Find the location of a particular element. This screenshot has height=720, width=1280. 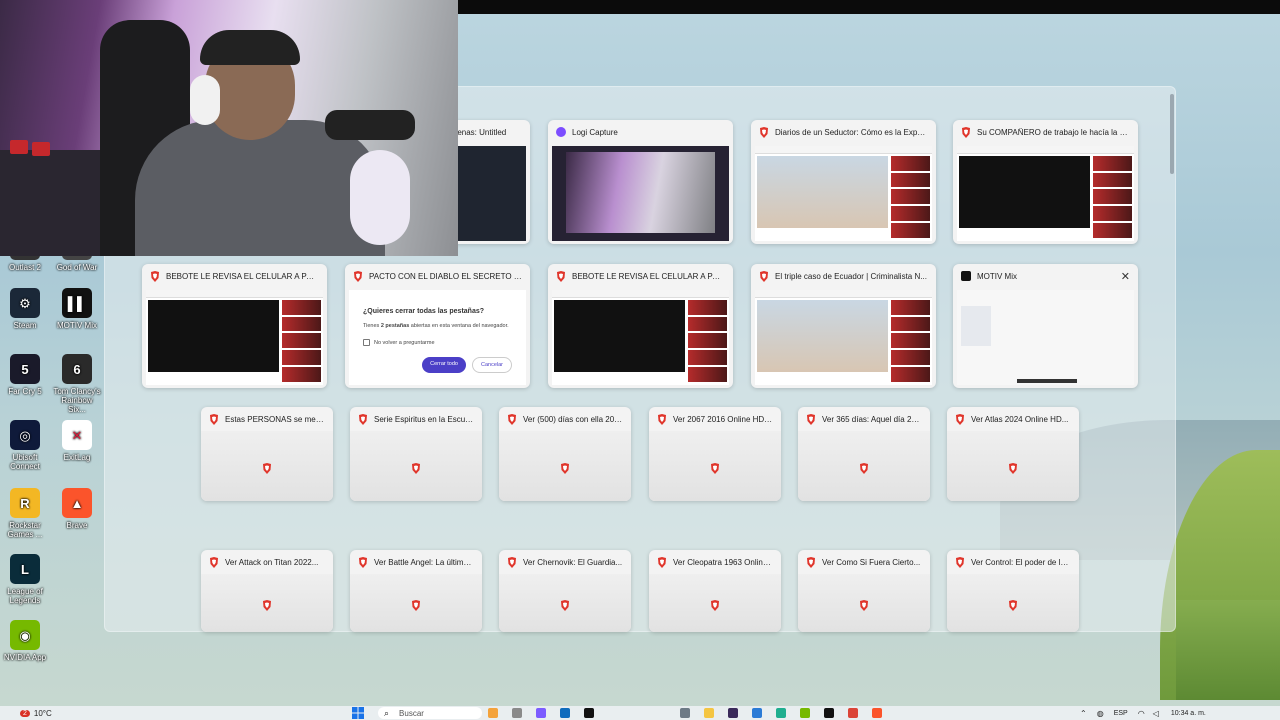

start-button is located at coordinates (358, 713).